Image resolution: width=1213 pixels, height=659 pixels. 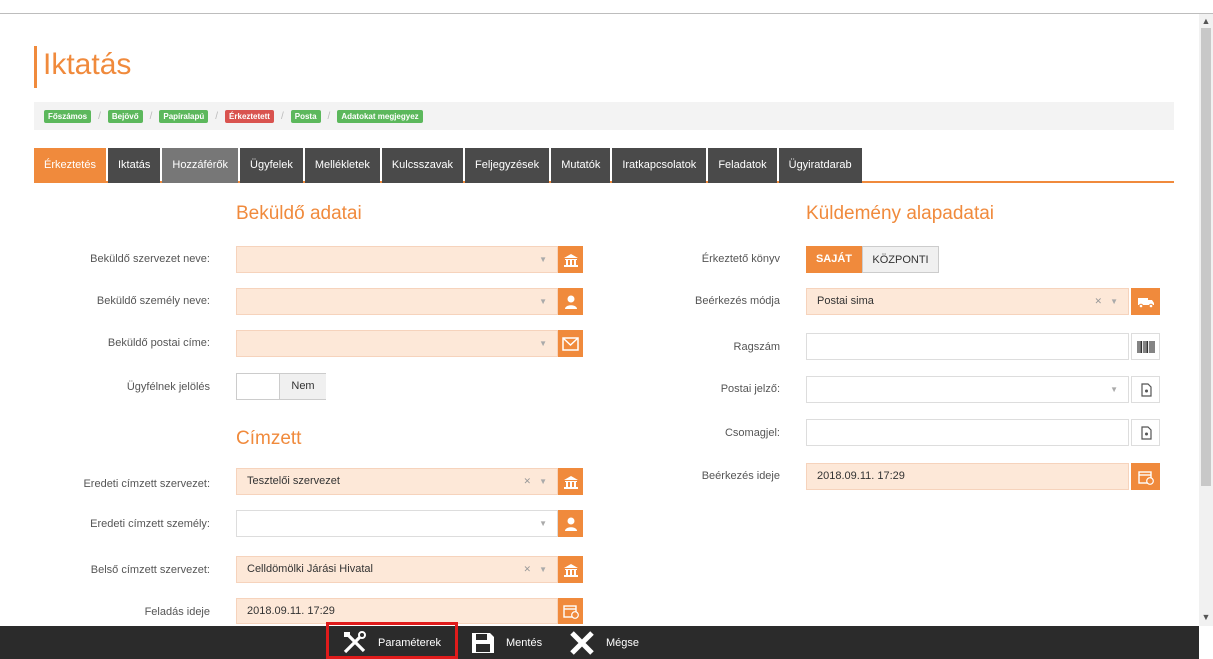 What do you see at coordinates (271, 165) in the screenshot?
I see `tab-ugyfelek: Ügyfelek` at bounding box center [271, 165].